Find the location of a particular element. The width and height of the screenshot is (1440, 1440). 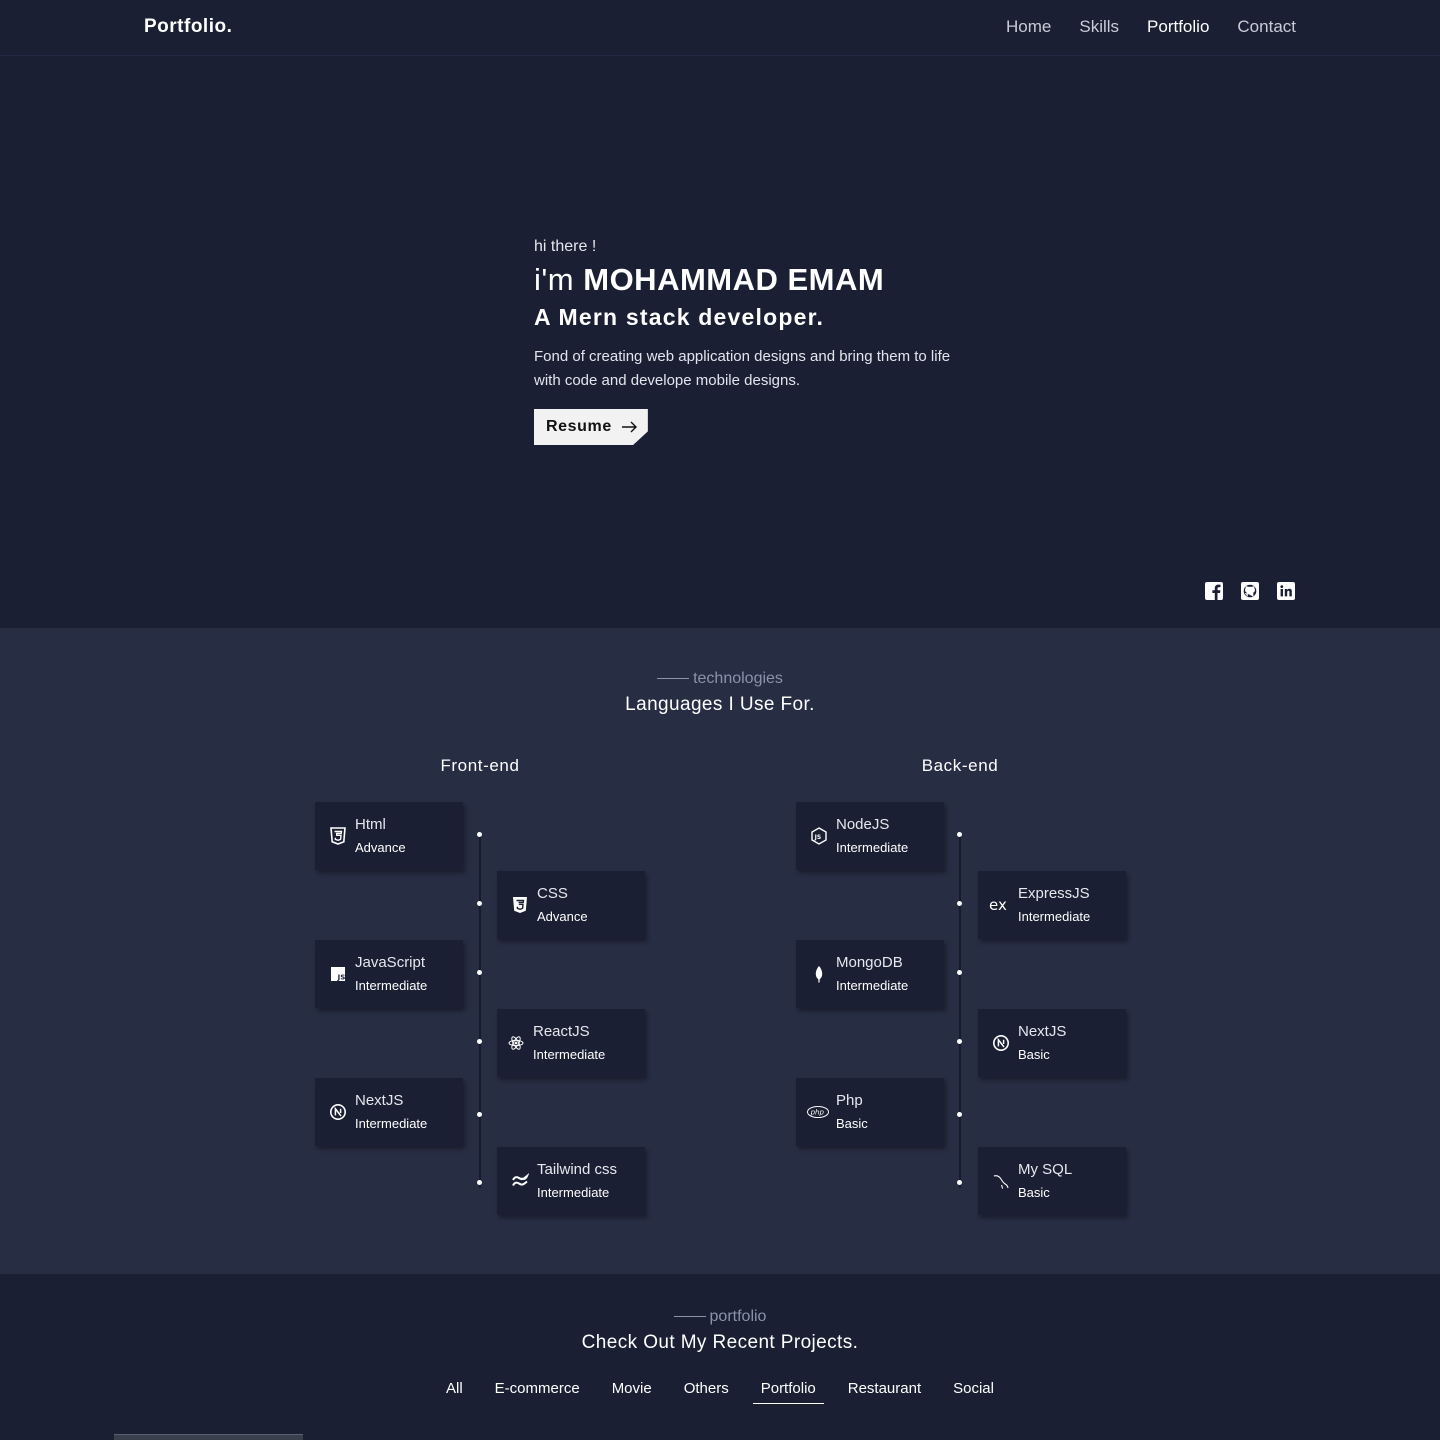

filter-portfolio: Portfolio is located at coordinates (788, 1391).